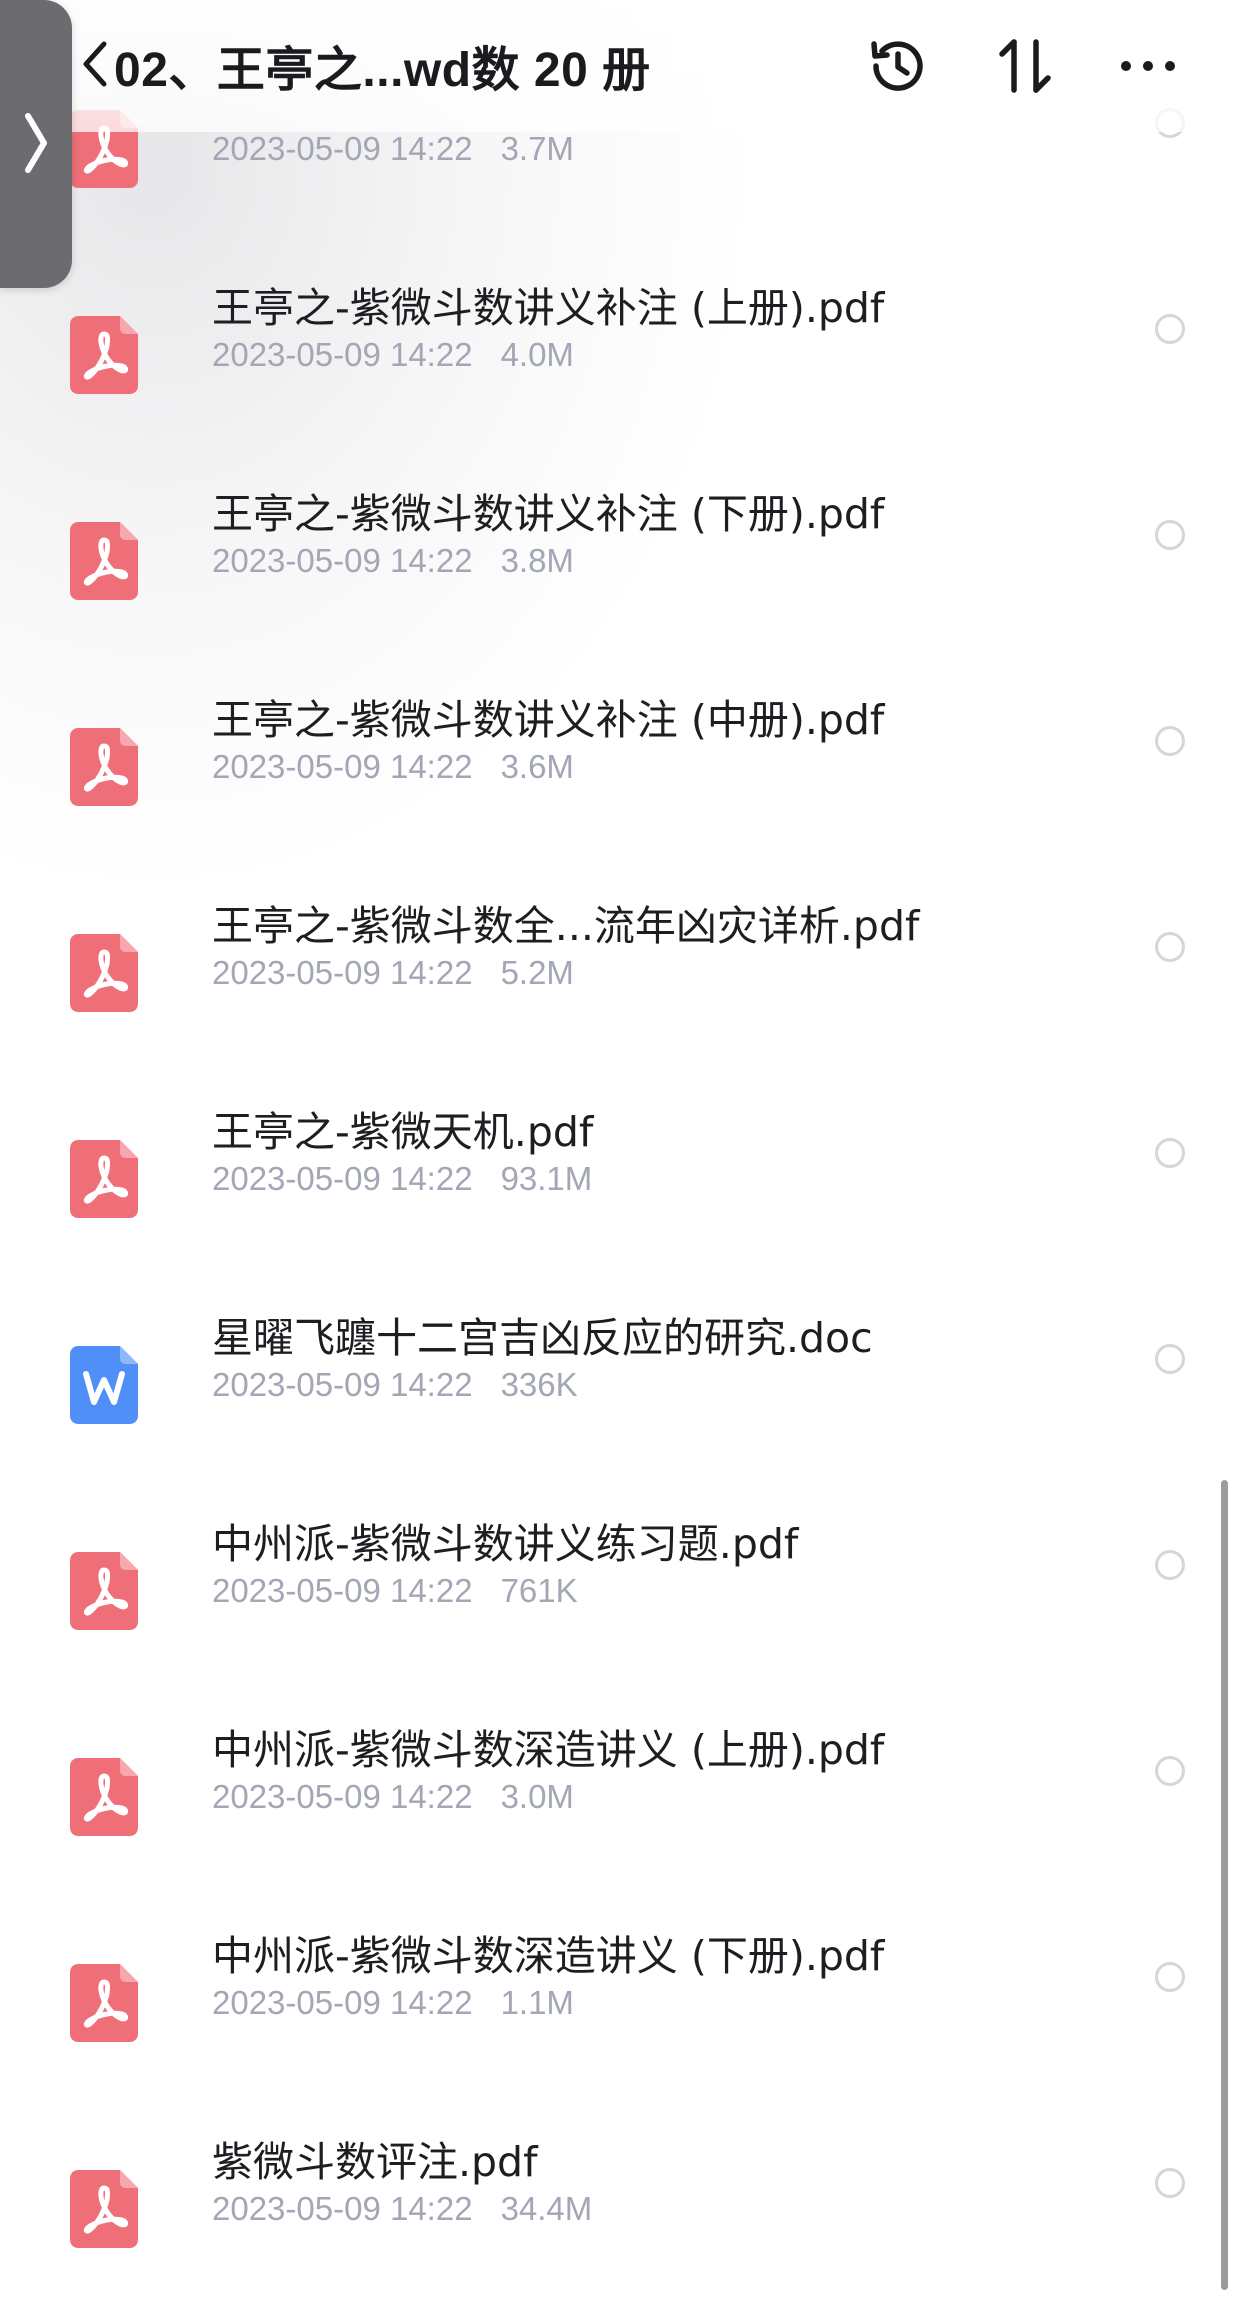  I want to click on file-meta: 2023-05-09 14:22 5.2M, so click(393, 973).